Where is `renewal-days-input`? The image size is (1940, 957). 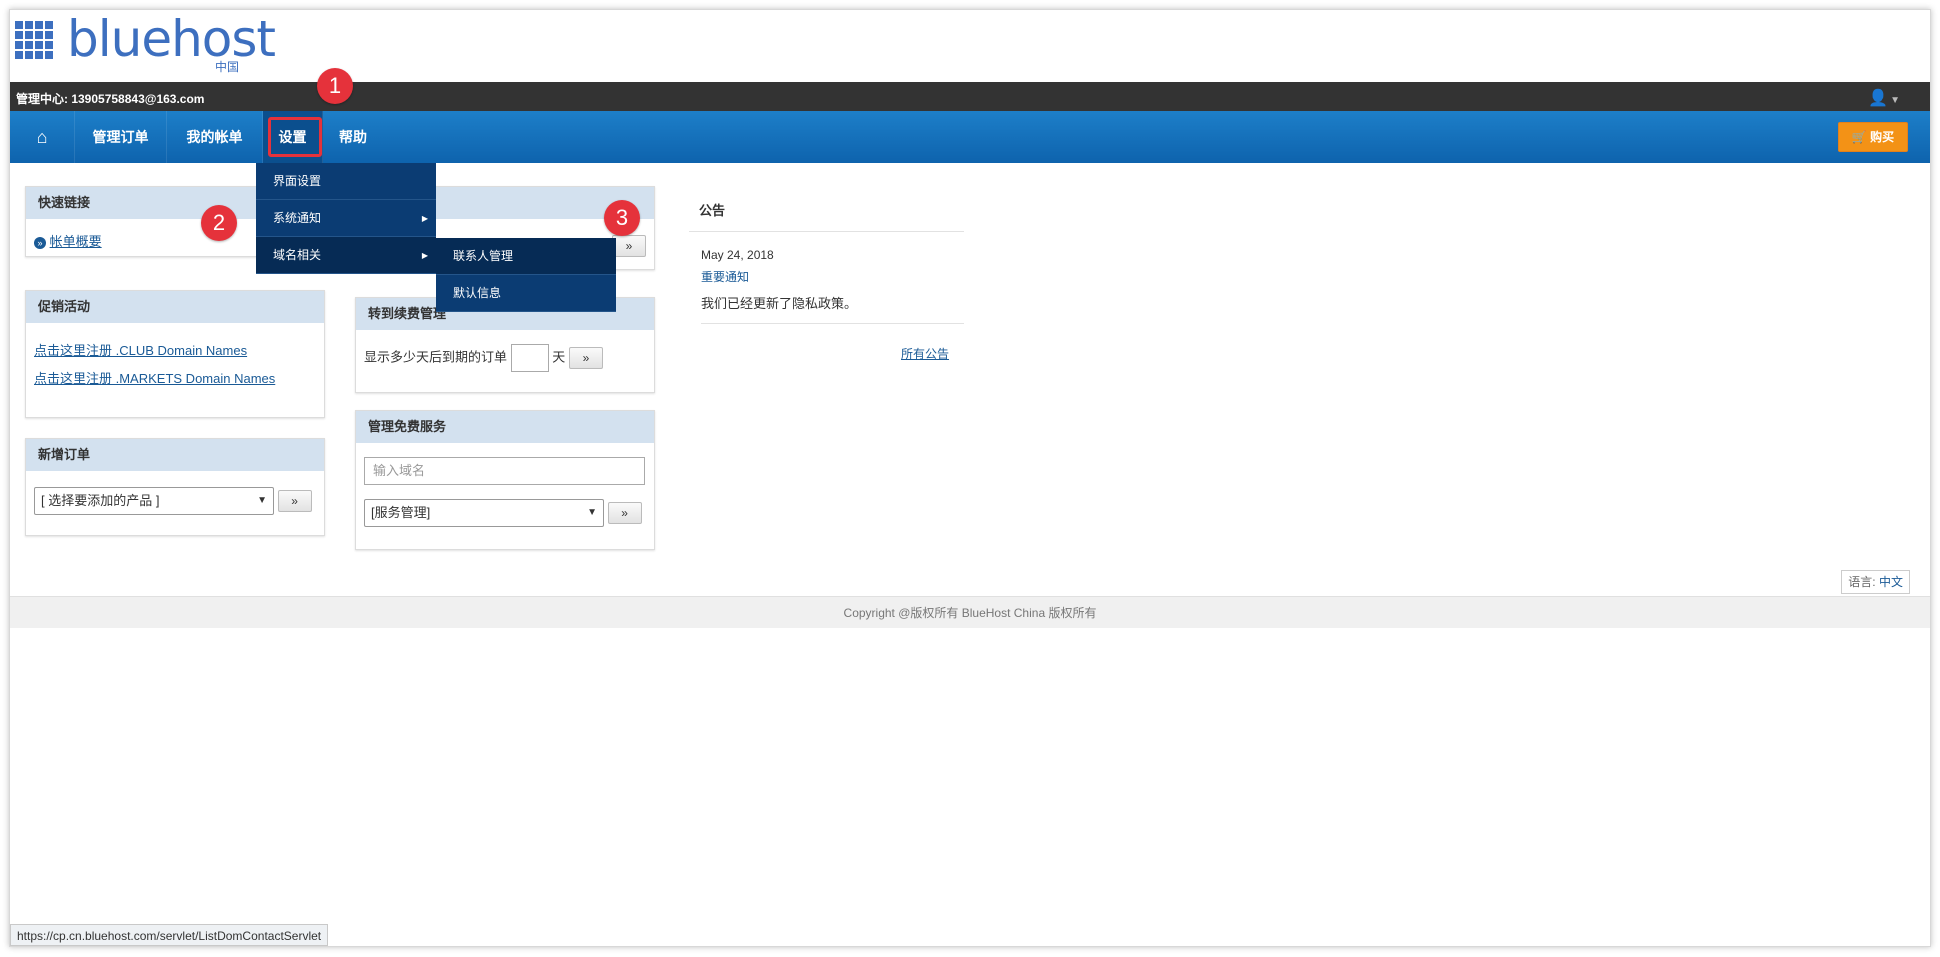 renewal-days-input is located at coordinates (529, 358).